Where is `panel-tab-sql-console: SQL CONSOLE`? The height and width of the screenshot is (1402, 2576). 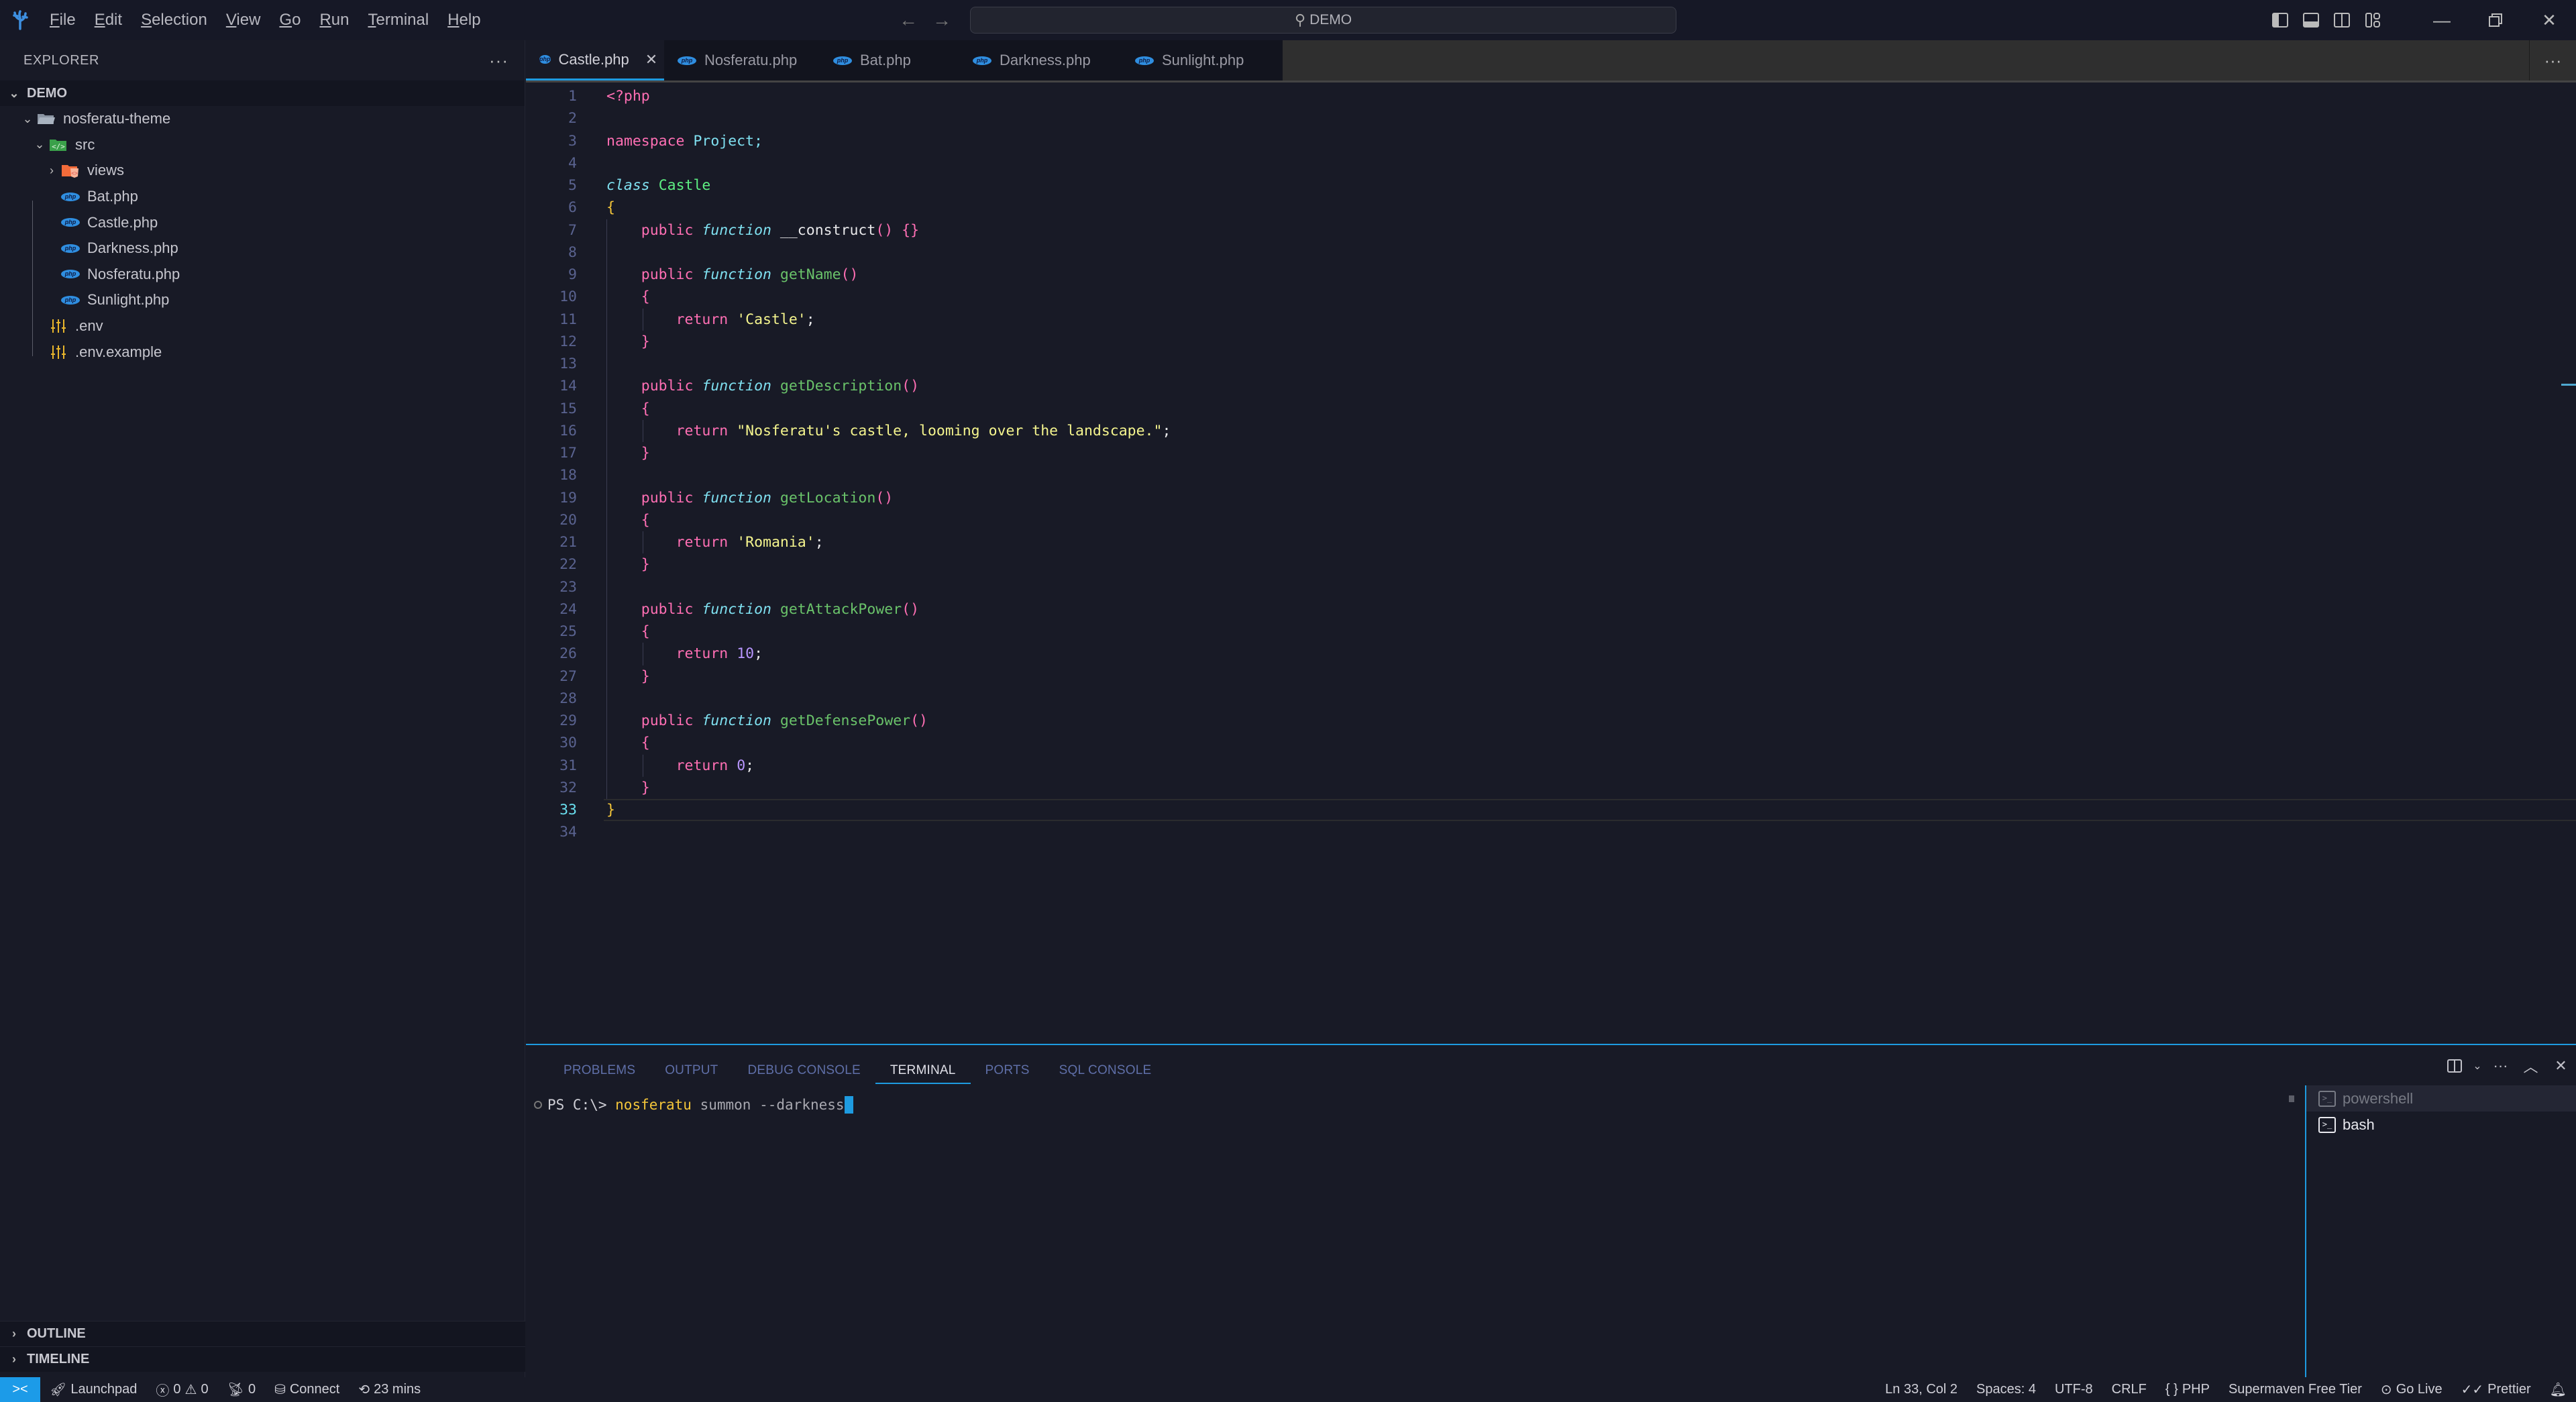
panel-tab-sql-console: SQL CONSOLE is located at coordinates (1105, 1071).